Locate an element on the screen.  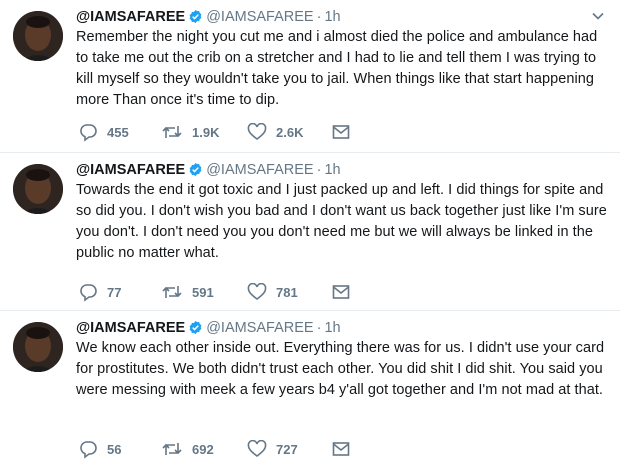
chevron-down-icon is located at coordinates (598, 16).